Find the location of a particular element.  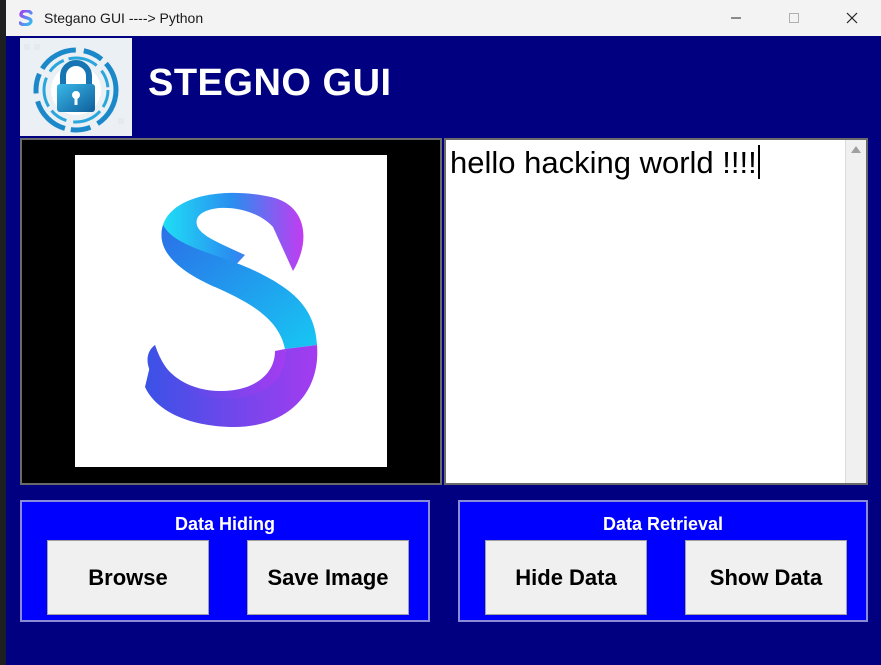

hide-data-button: Hide Data is located at coordinates (566, 577).